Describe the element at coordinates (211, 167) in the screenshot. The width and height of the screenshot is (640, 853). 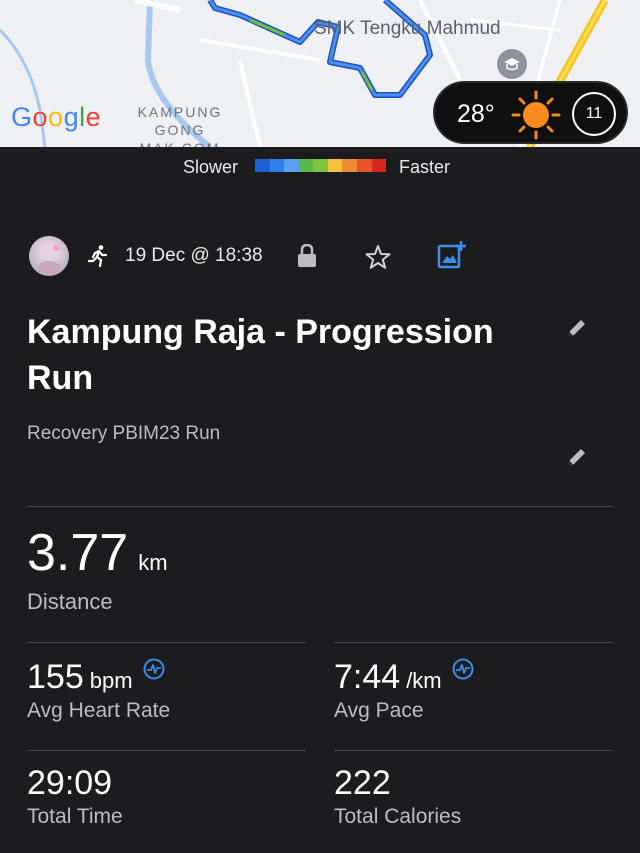
I see `legend-slower-label: Slower` at that location.